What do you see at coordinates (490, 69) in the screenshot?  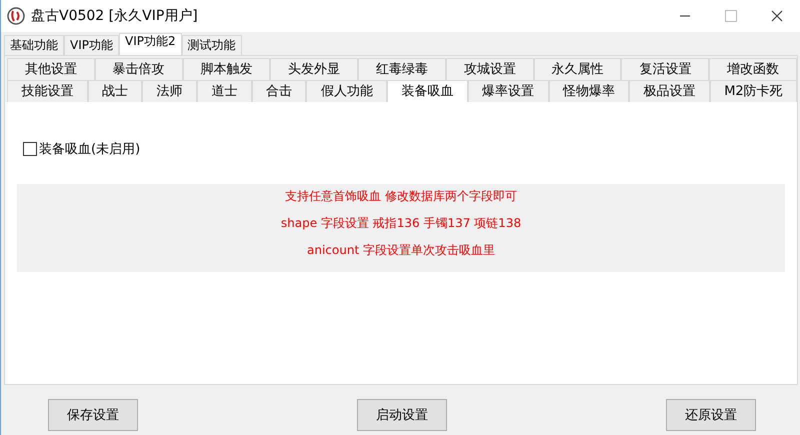 I see `tab: 攻城设置` at bounding box center [490, 69].